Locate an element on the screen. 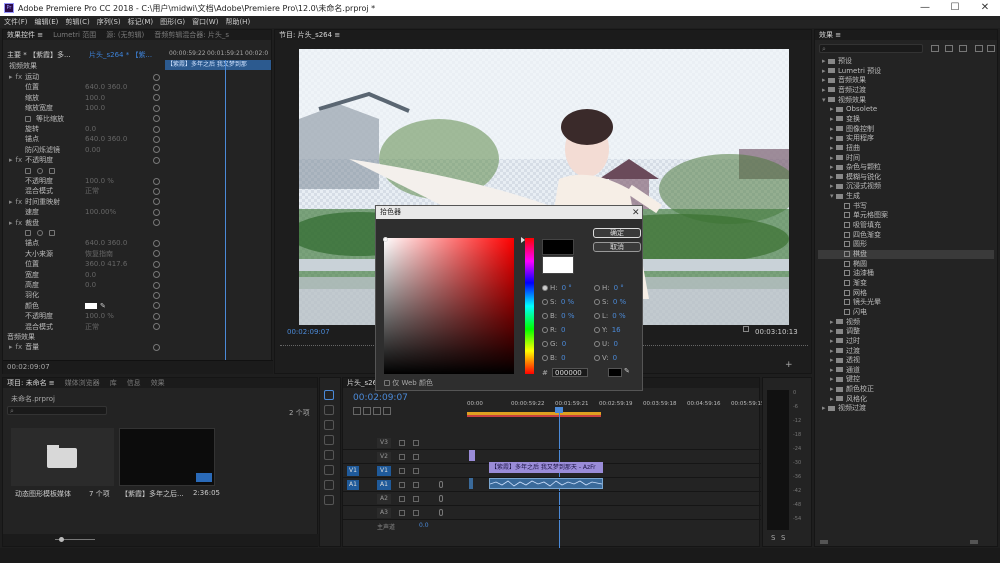 The width and height of the screenshot is (1000, 563). effect-param-value: 100.0 is located at coordinates (95, 98).